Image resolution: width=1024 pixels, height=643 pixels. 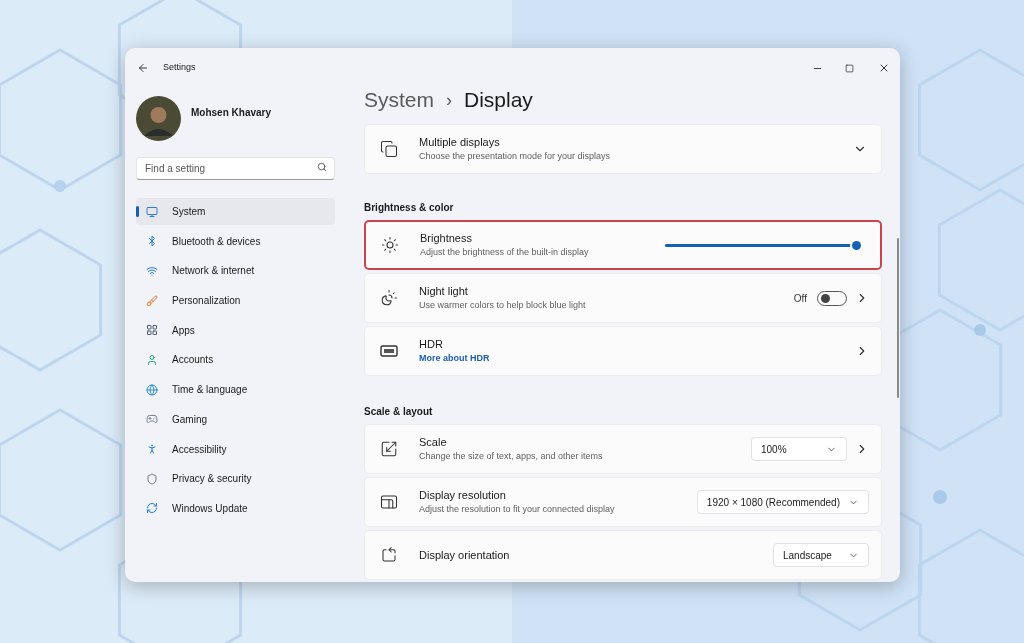 What do you see at coordinates (152, 478) in the screenshot?
I see `shield-icon` at bounding box center [152, 478].